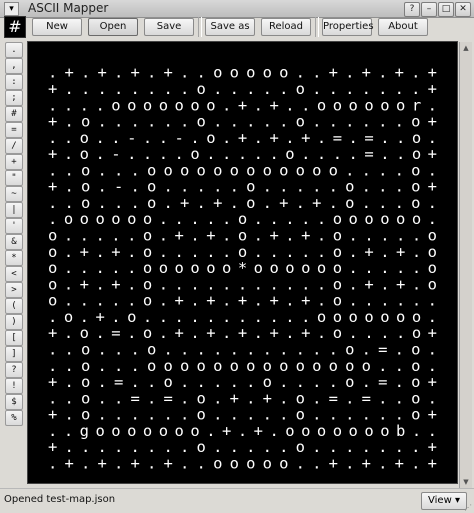  I want to click on palette-button: ', so click(14, 226).